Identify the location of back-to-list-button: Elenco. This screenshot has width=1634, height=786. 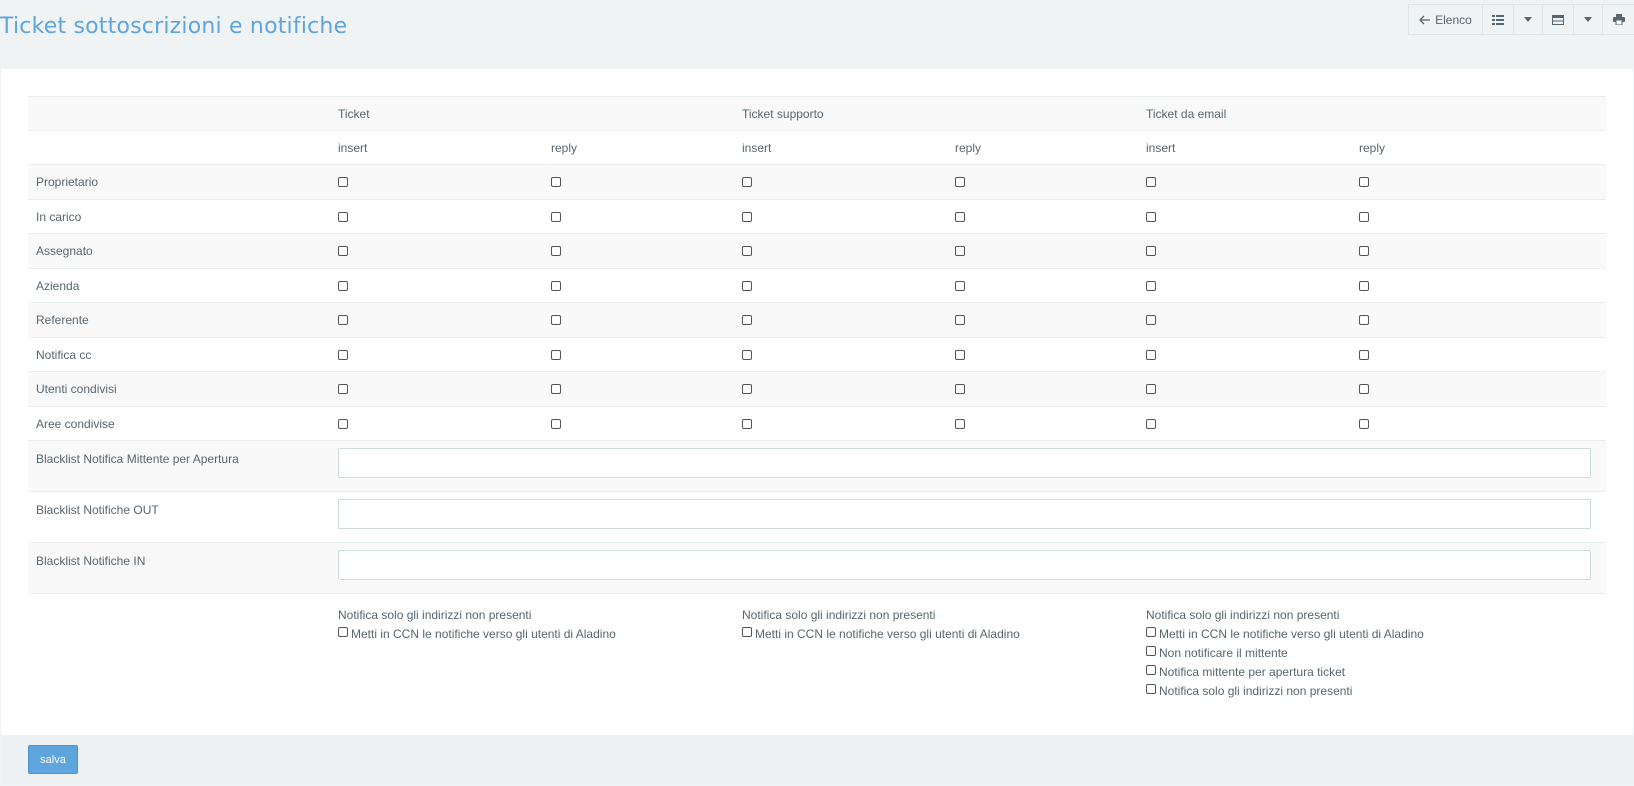
(1446, 19).